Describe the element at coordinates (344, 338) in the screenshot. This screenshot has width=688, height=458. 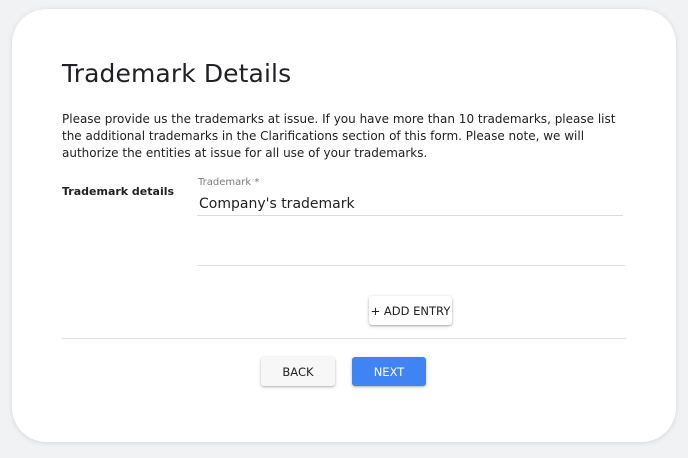
I see `footer-divider` at that location.